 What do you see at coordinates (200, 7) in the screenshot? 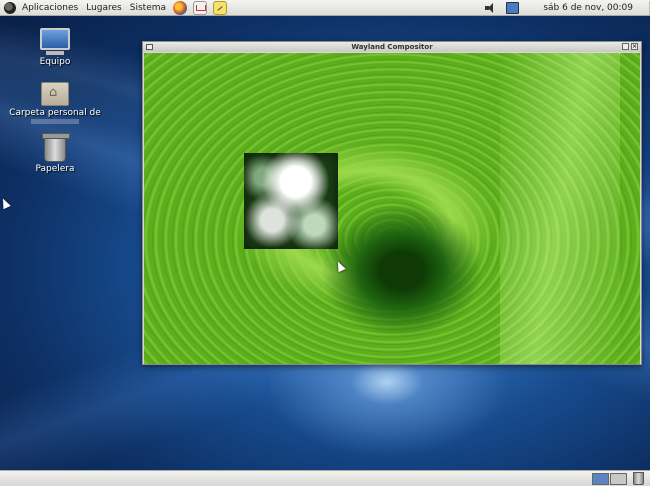
I see `mail-icon` at bounding box center [200, 7].